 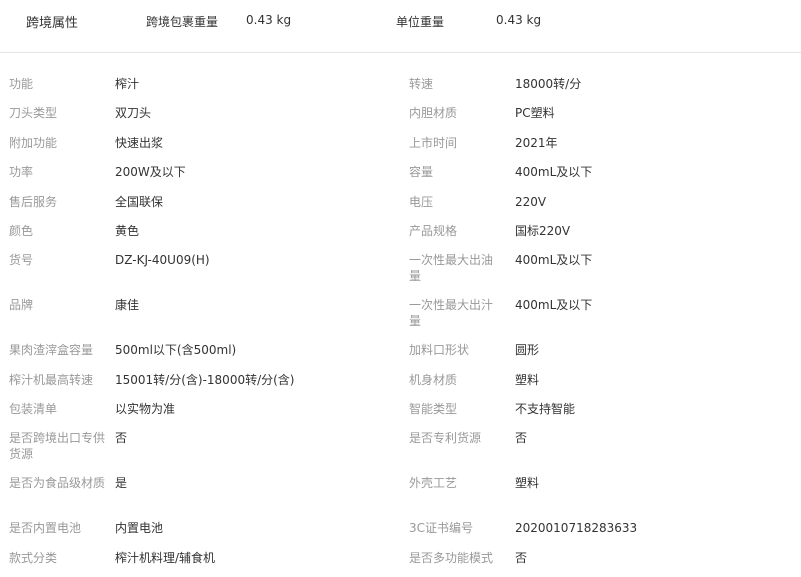 What do you see at coordinates (548, 84) in the screenshot?
I see `attribute-value: 18000转/分` at bounding box center [548, 84].